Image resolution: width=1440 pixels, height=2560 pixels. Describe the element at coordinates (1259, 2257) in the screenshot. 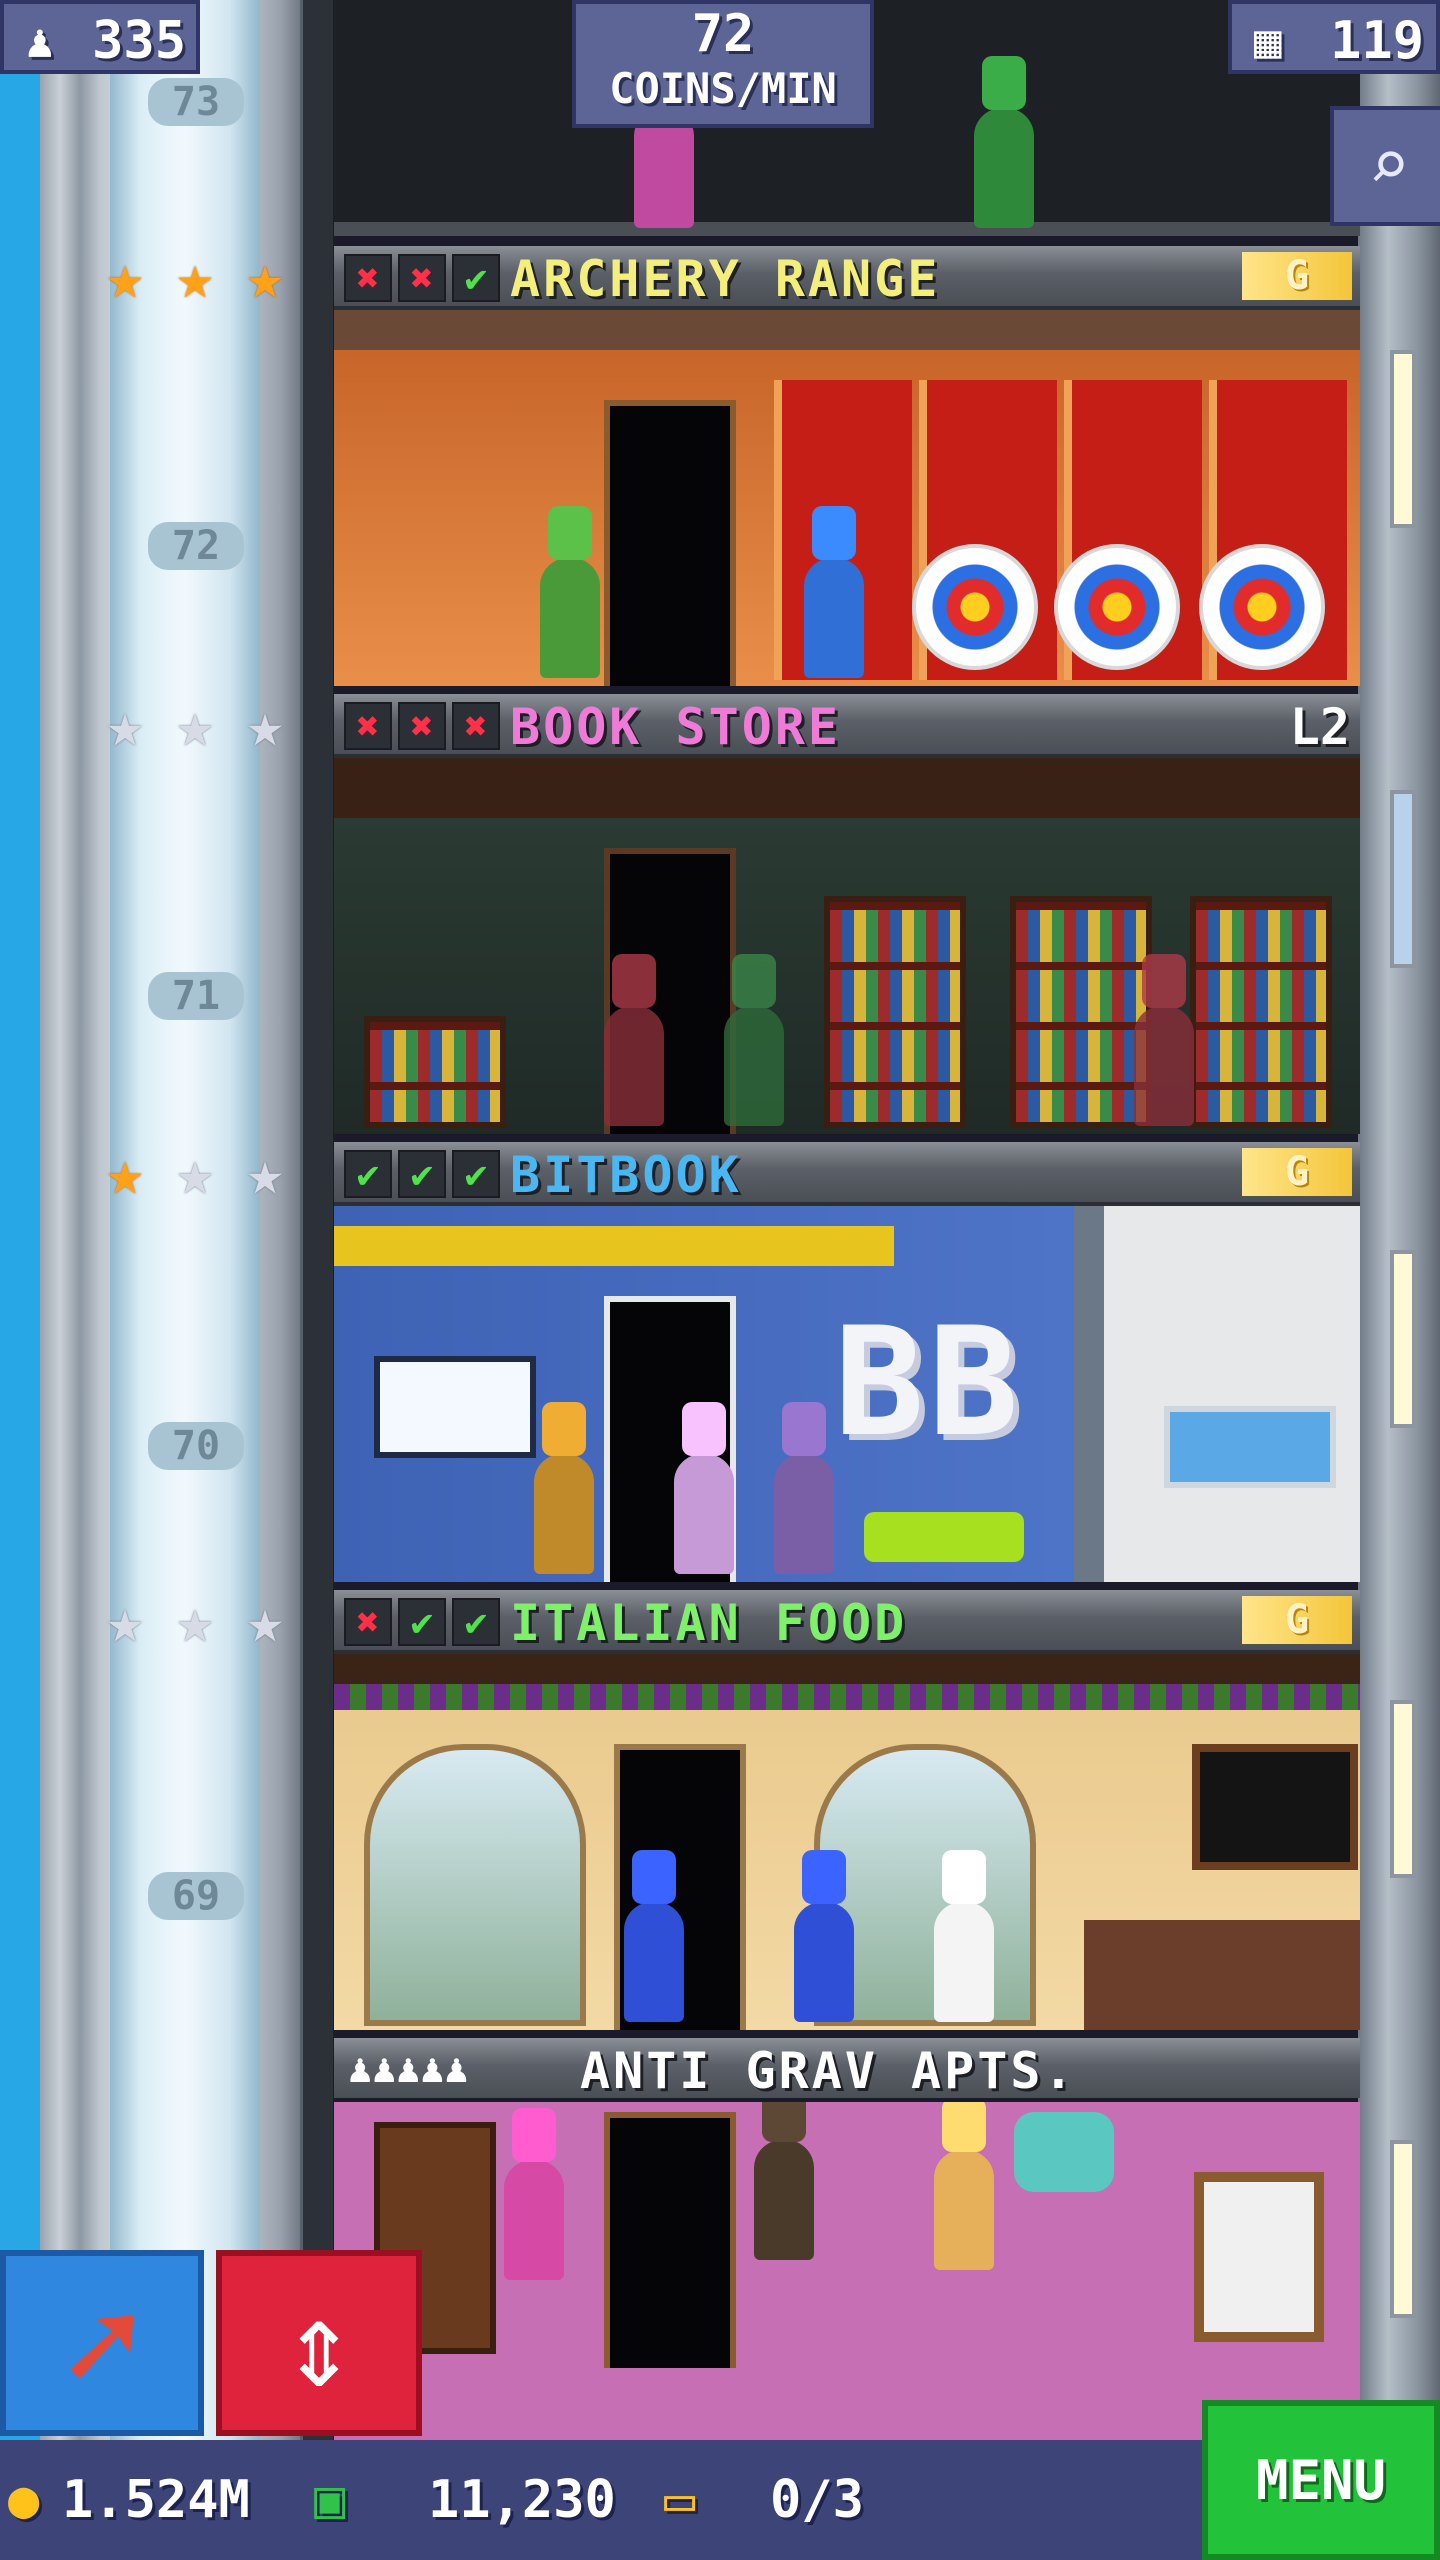

I see `window` at that location.